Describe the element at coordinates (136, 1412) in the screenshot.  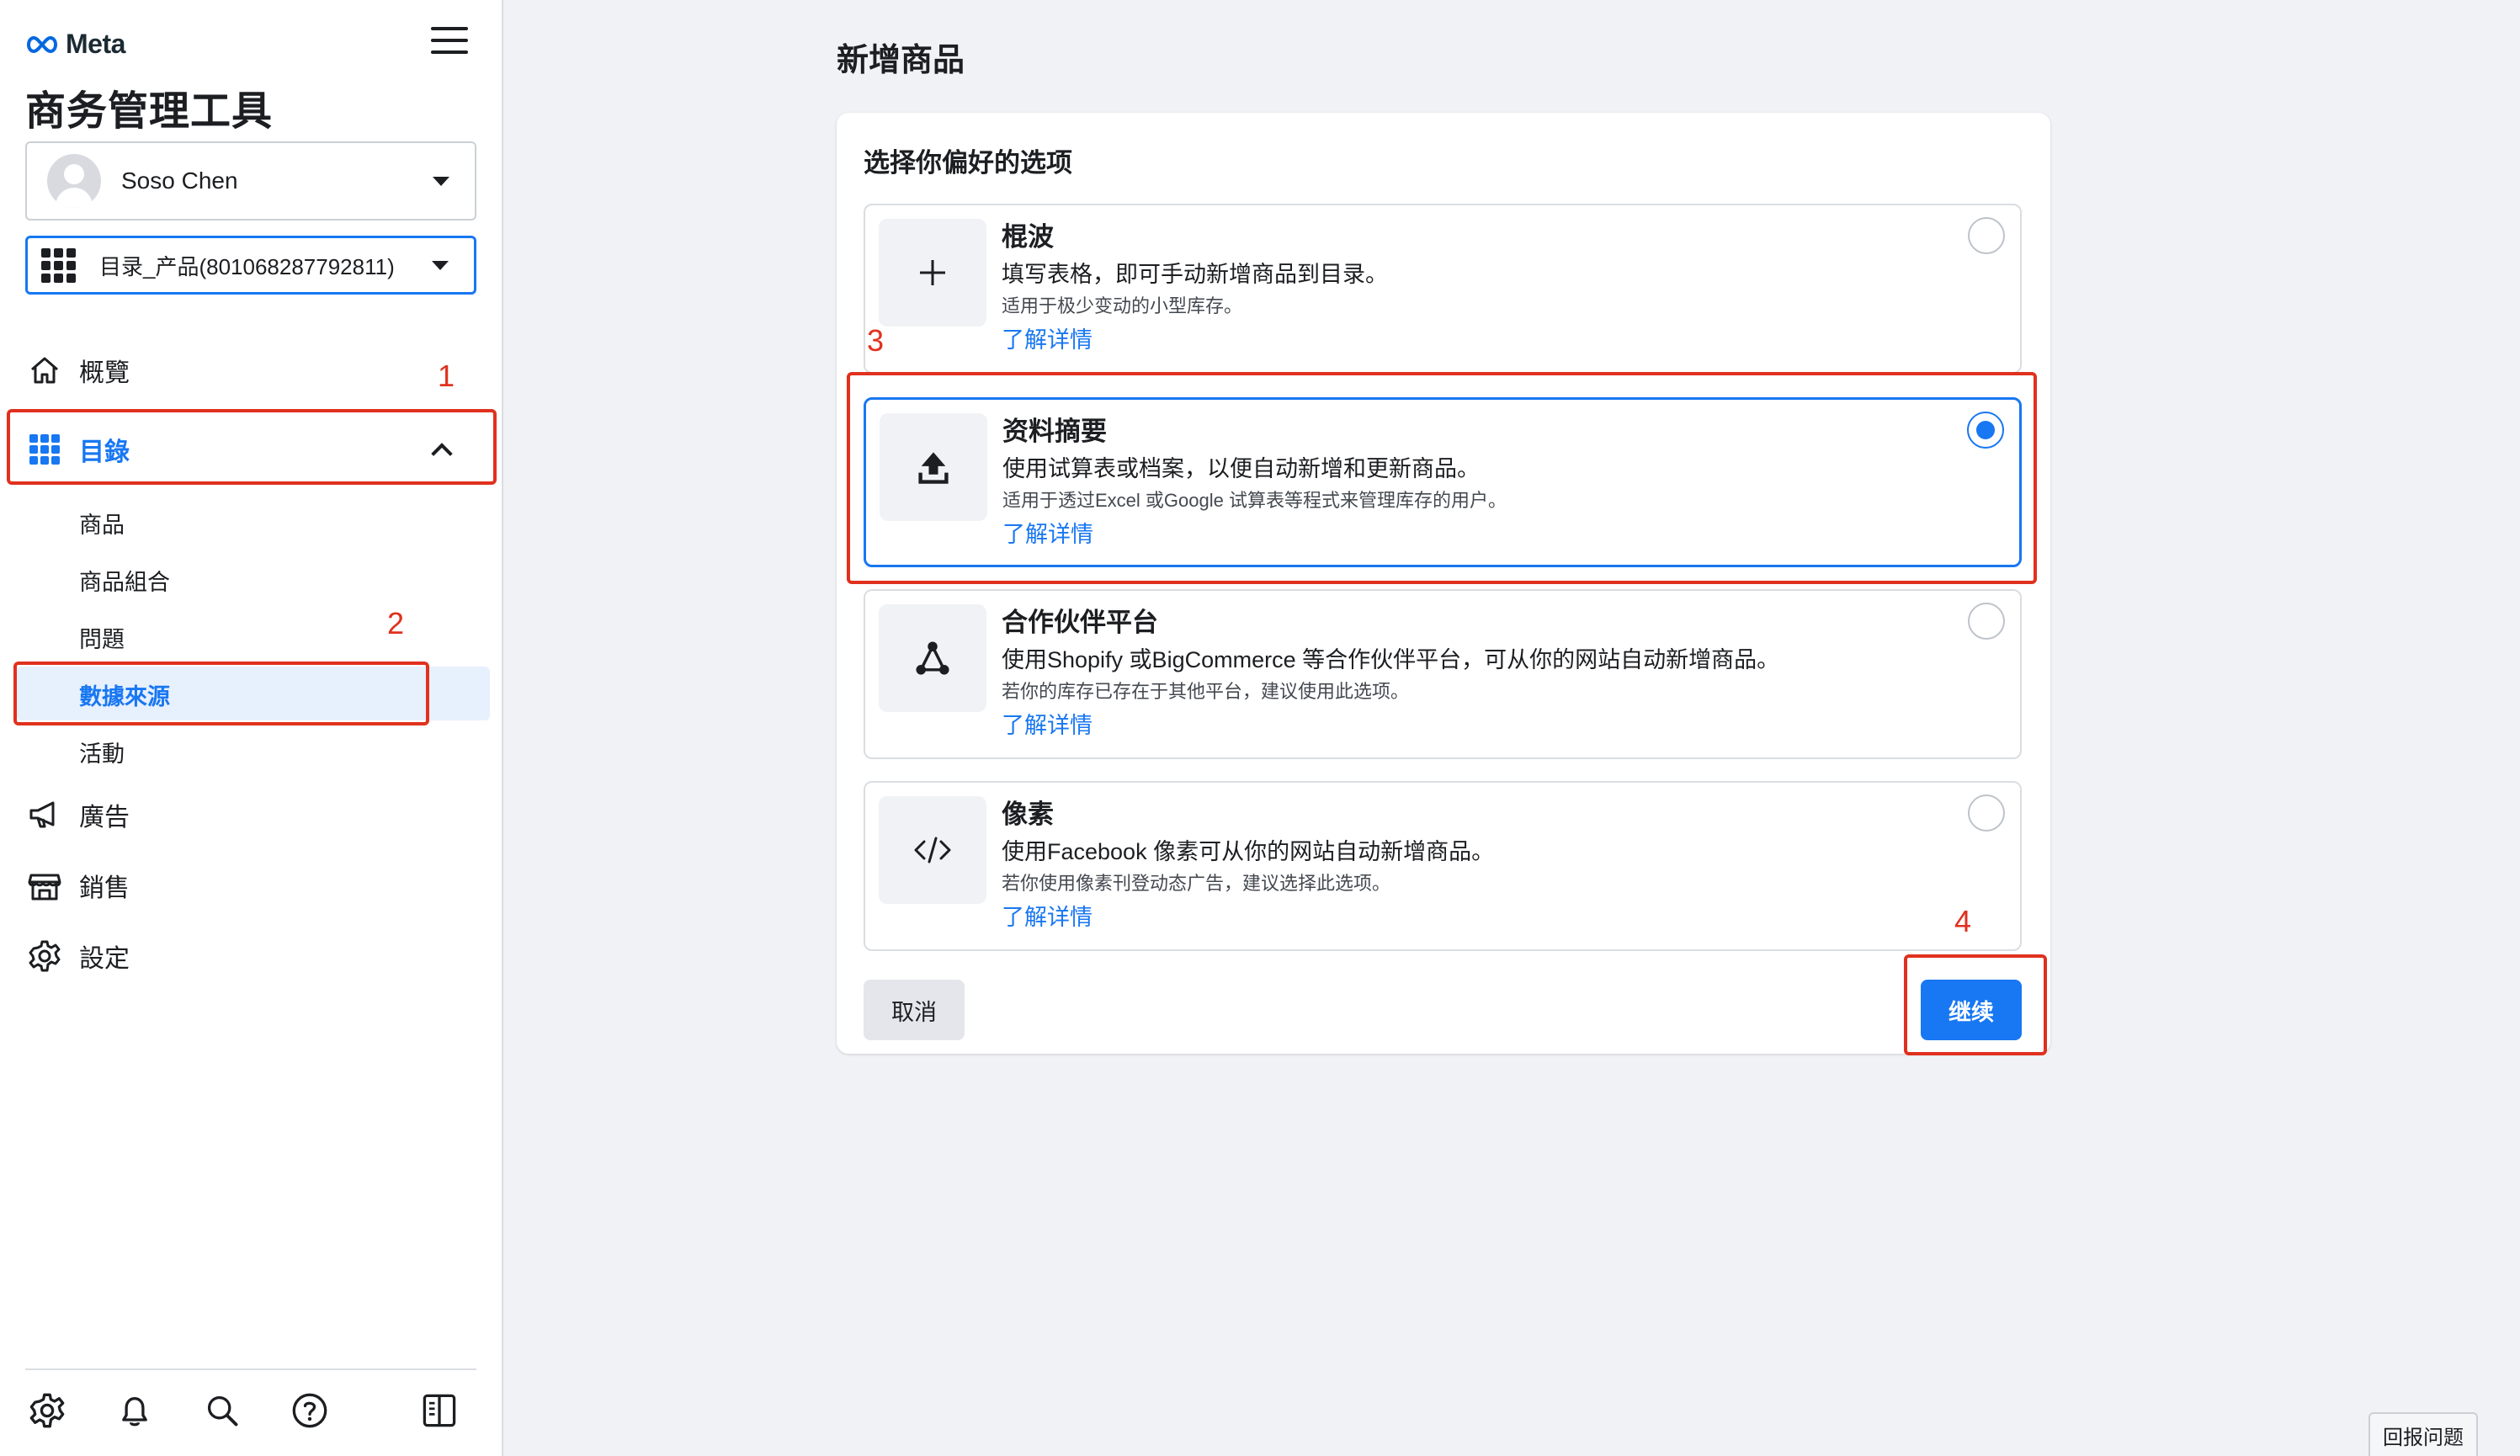
I see `bell-icon` at that location.